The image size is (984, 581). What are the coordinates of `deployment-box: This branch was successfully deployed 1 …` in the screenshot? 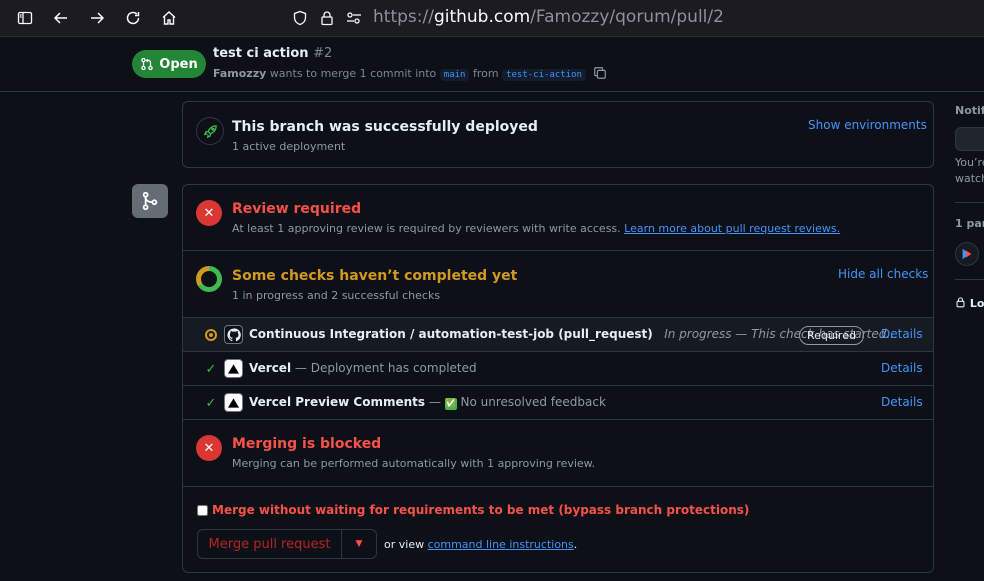 It's located at (558, 134).